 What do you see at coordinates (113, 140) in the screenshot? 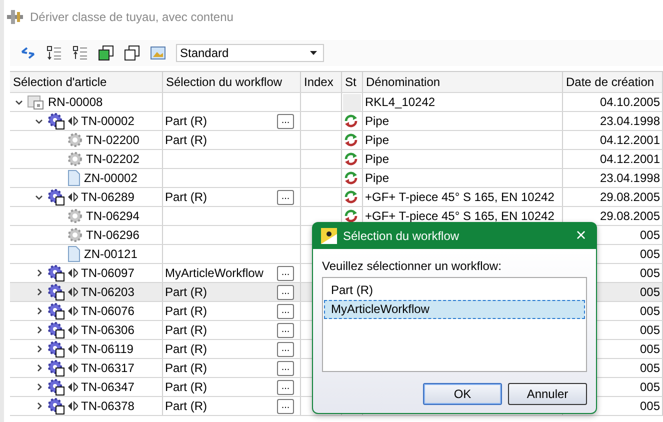
I see `article-number: TN-02200` at bounding box center [113, 140].